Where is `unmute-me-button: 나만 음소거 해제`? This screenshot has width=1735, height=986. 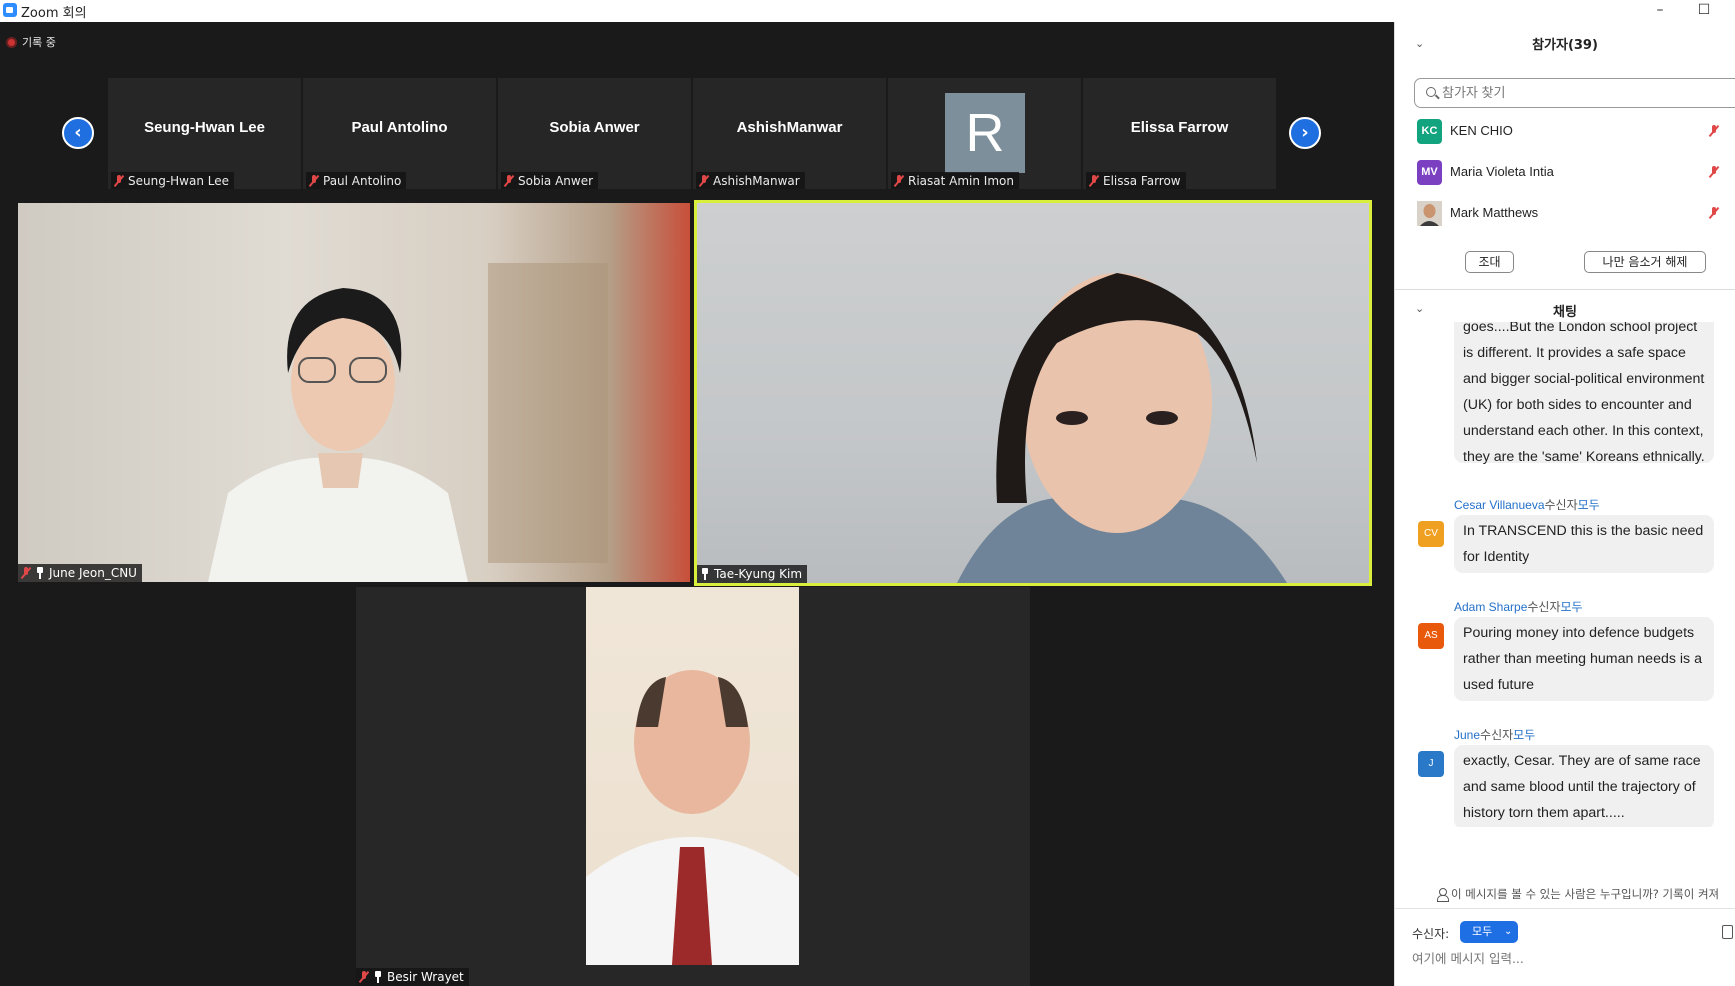
unmute-me-button: 나만 음소거 해제 is located at coordinates (1645, 262).